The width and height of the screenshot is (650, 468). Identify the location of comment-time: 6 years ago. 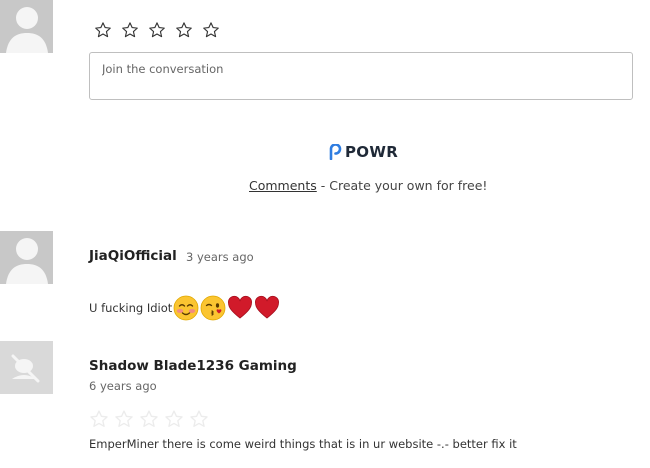
(123, 386).